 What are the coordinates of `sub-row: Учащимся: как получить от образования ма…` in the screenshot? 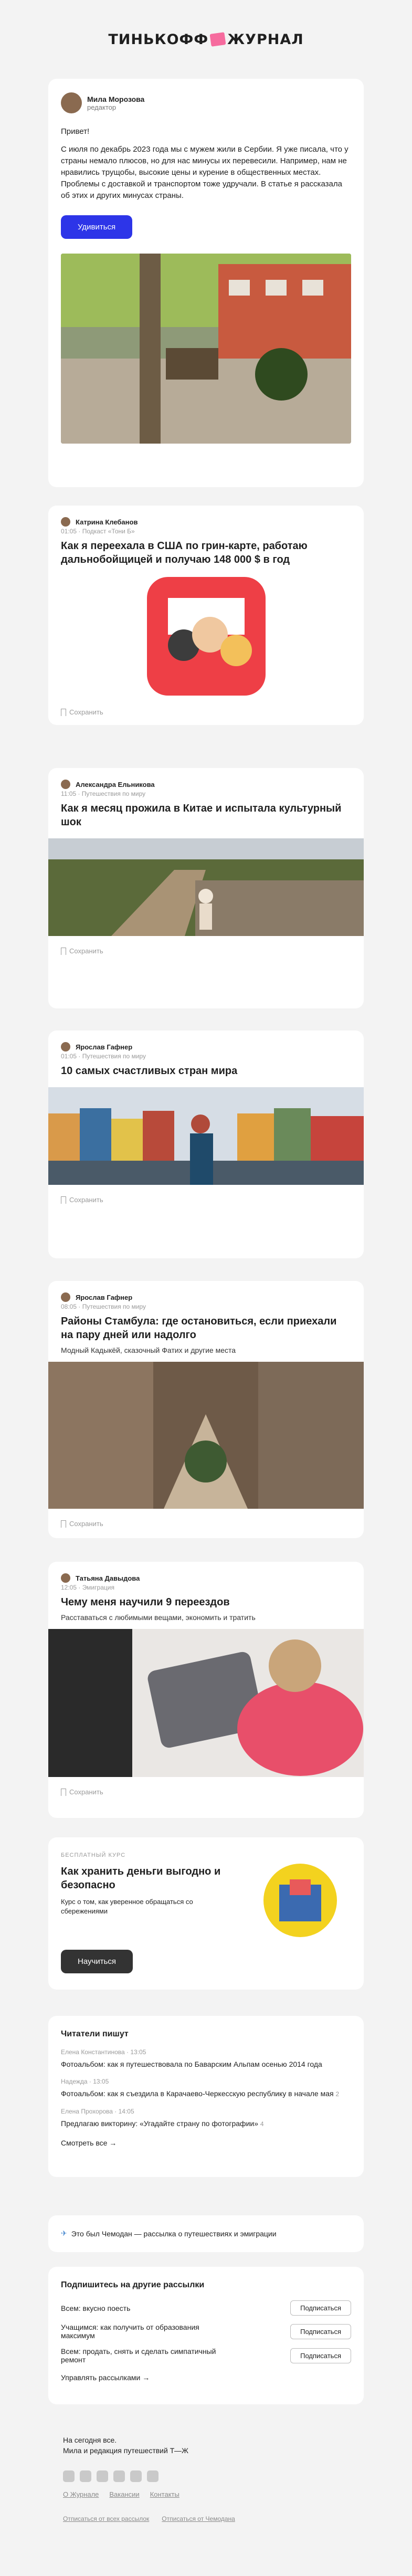 It's located at (206, 2332).